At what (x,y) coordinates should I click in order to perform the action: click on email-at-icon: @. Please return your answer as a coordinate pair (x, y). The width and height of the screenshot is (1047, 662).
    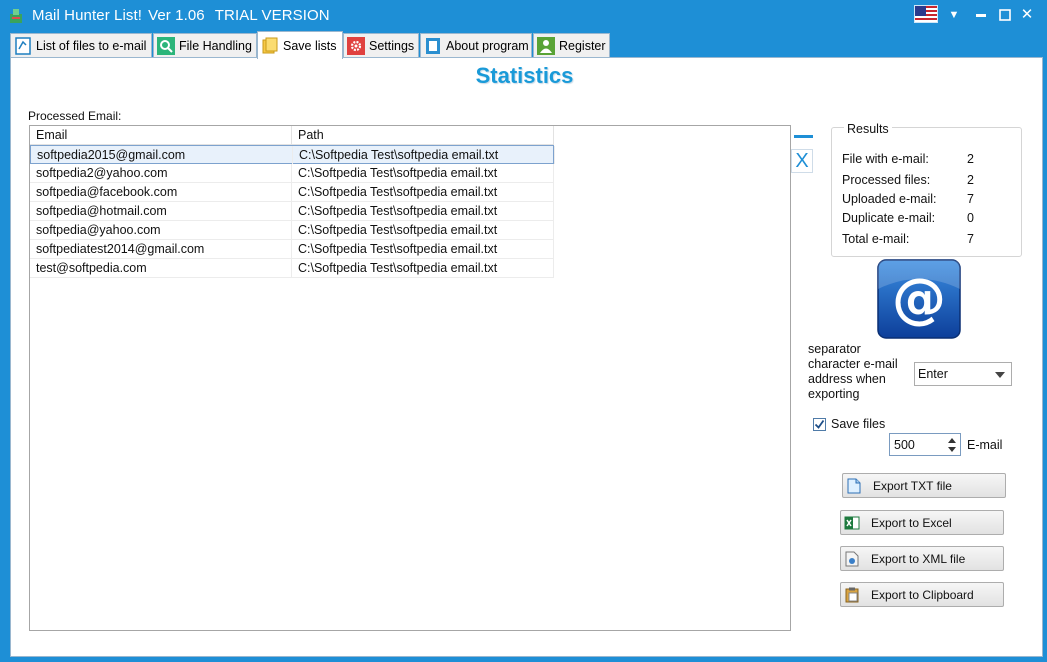
    Looking at the image, I should click on (919, 299).